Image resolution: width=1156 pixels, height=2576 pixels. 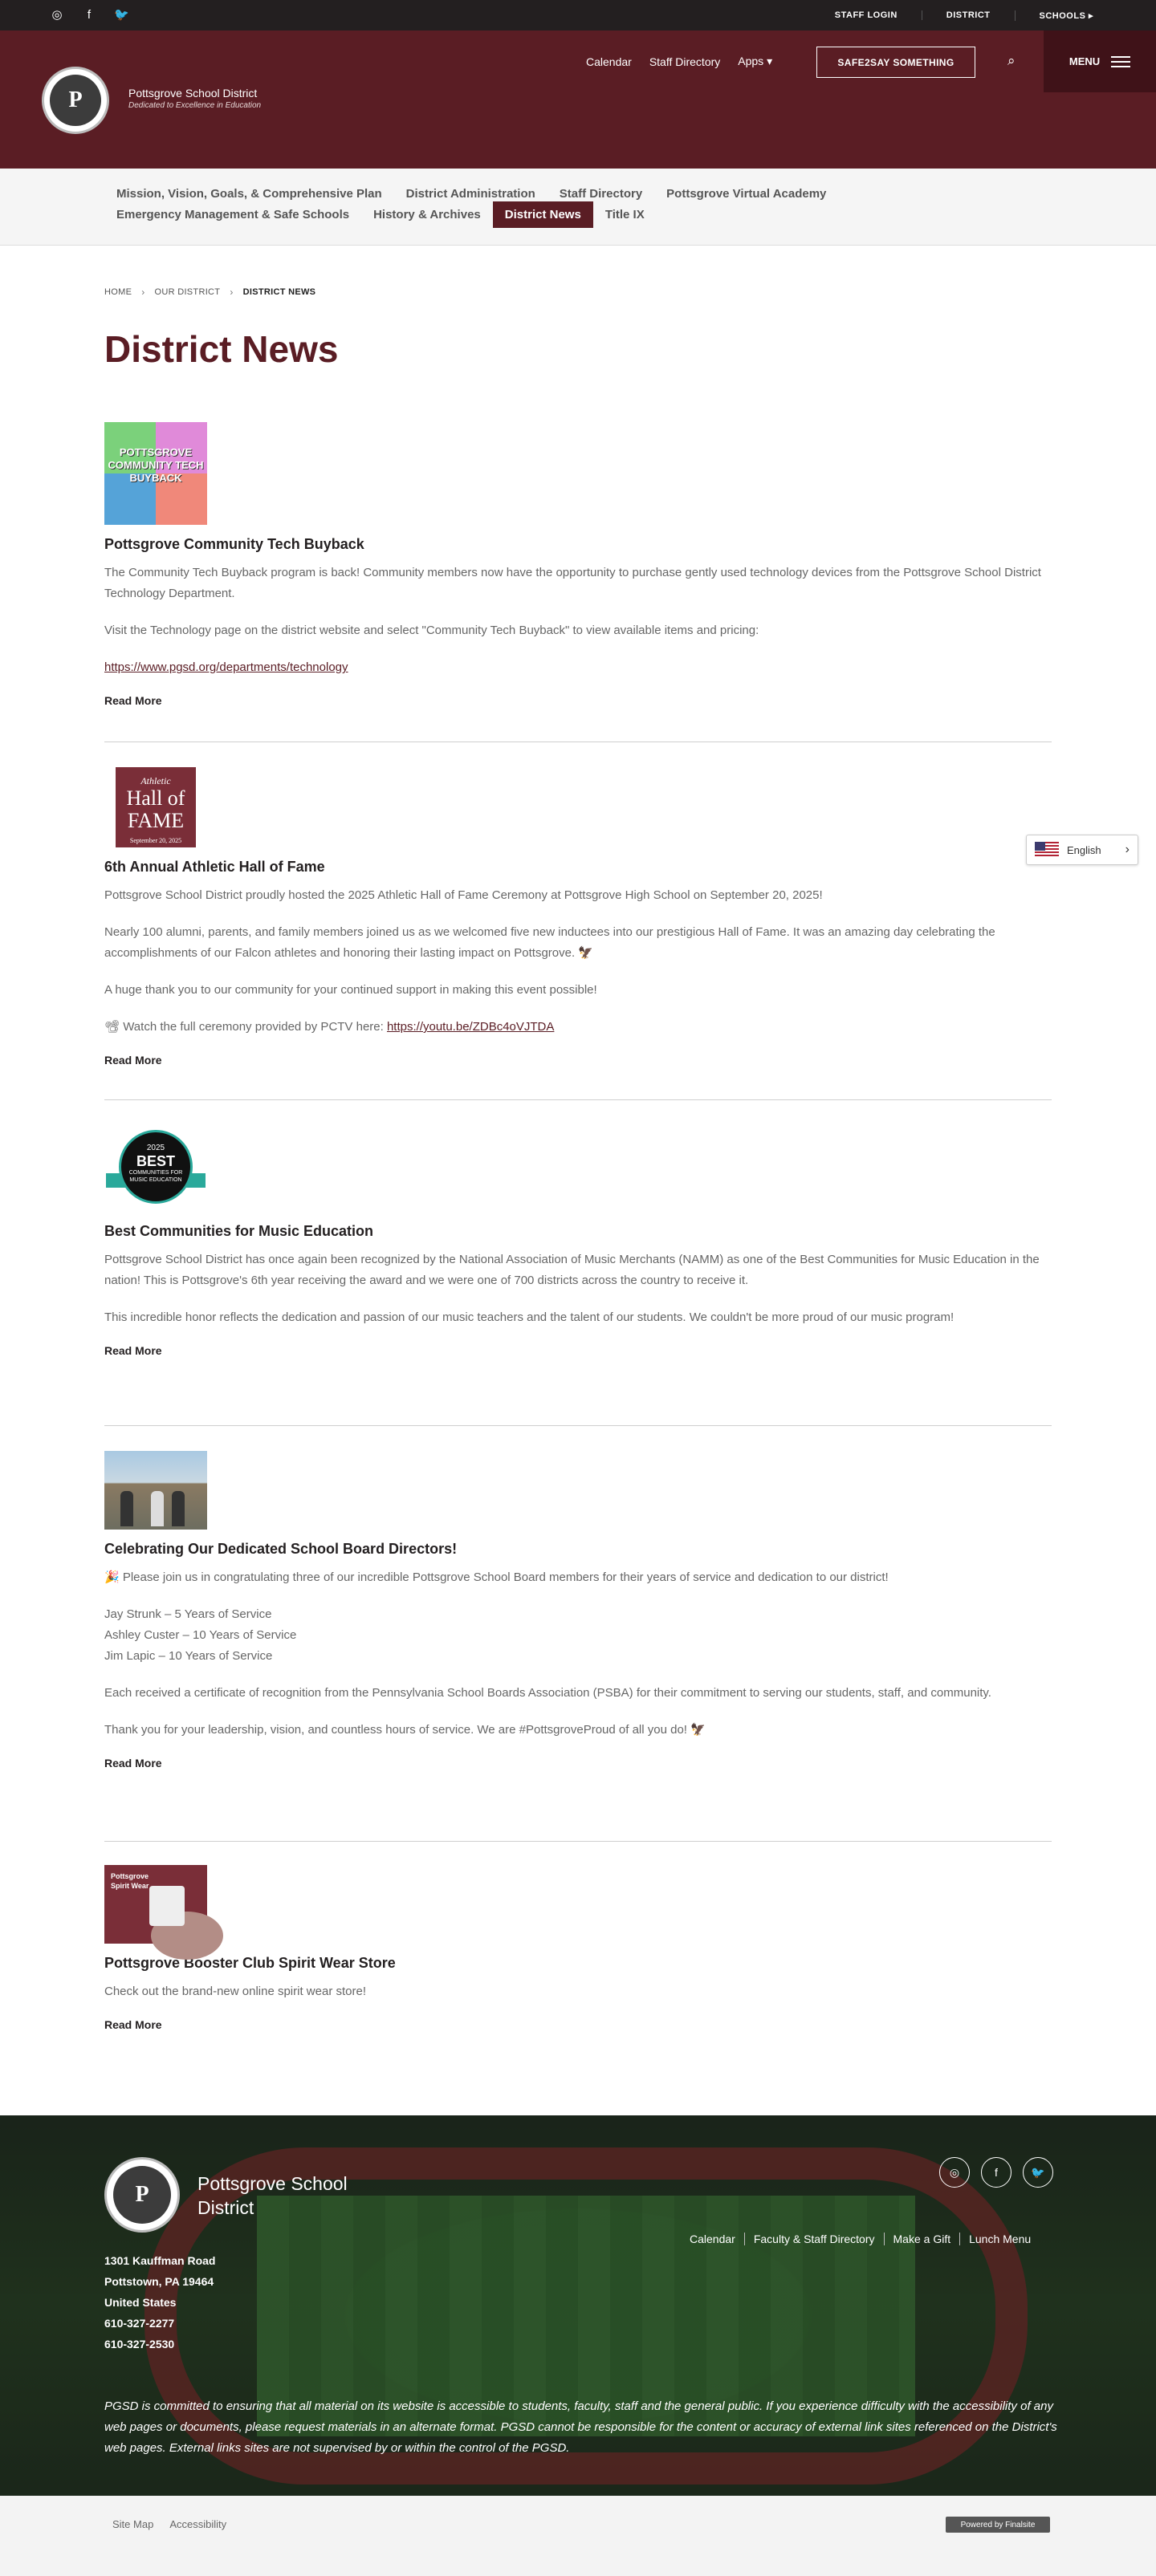 I want to click on site-map-link: Site Map, so click(x=132, y=2524).